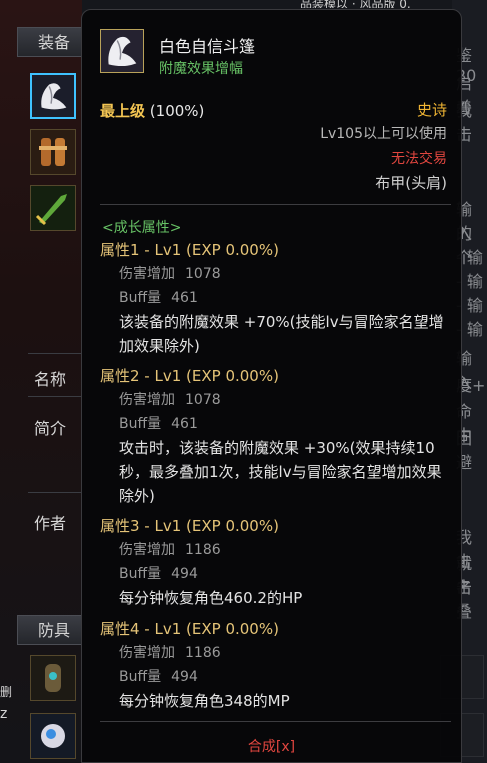  I want to click on intro-label: 简介, so click(50, 428).